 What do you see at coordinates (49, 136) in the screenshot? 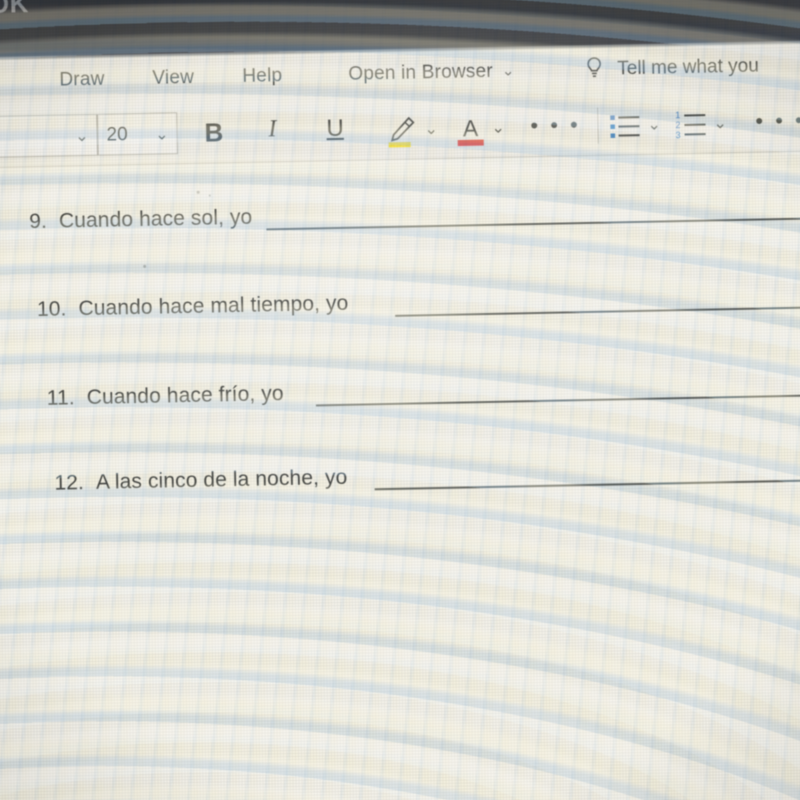
I see `font-name-combo: Light ⌄` at bounding box center [49, 136].